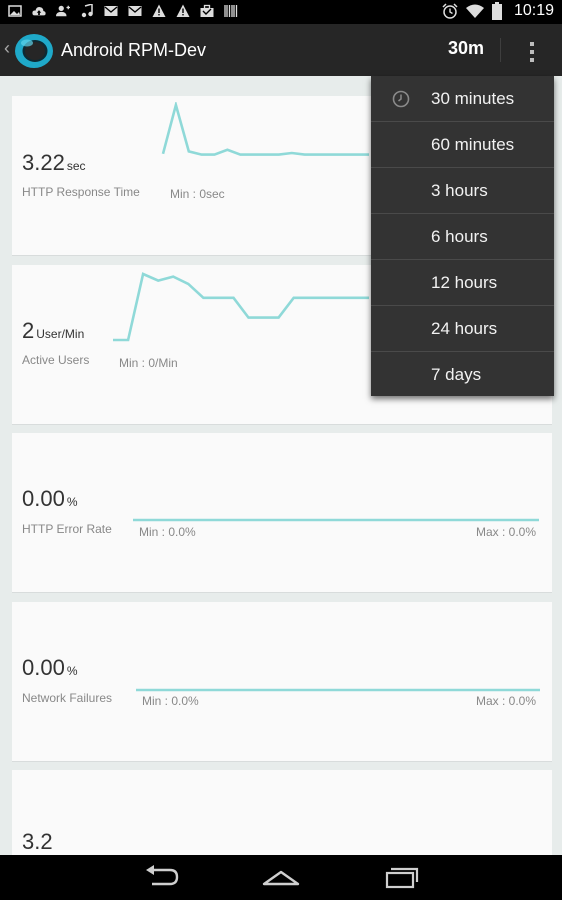 Image resolution: width=562 pixels, height=900 pixels. Describe the element at coordinates (474, 11) in the screenshot. I see `wifi-icon` at that location.